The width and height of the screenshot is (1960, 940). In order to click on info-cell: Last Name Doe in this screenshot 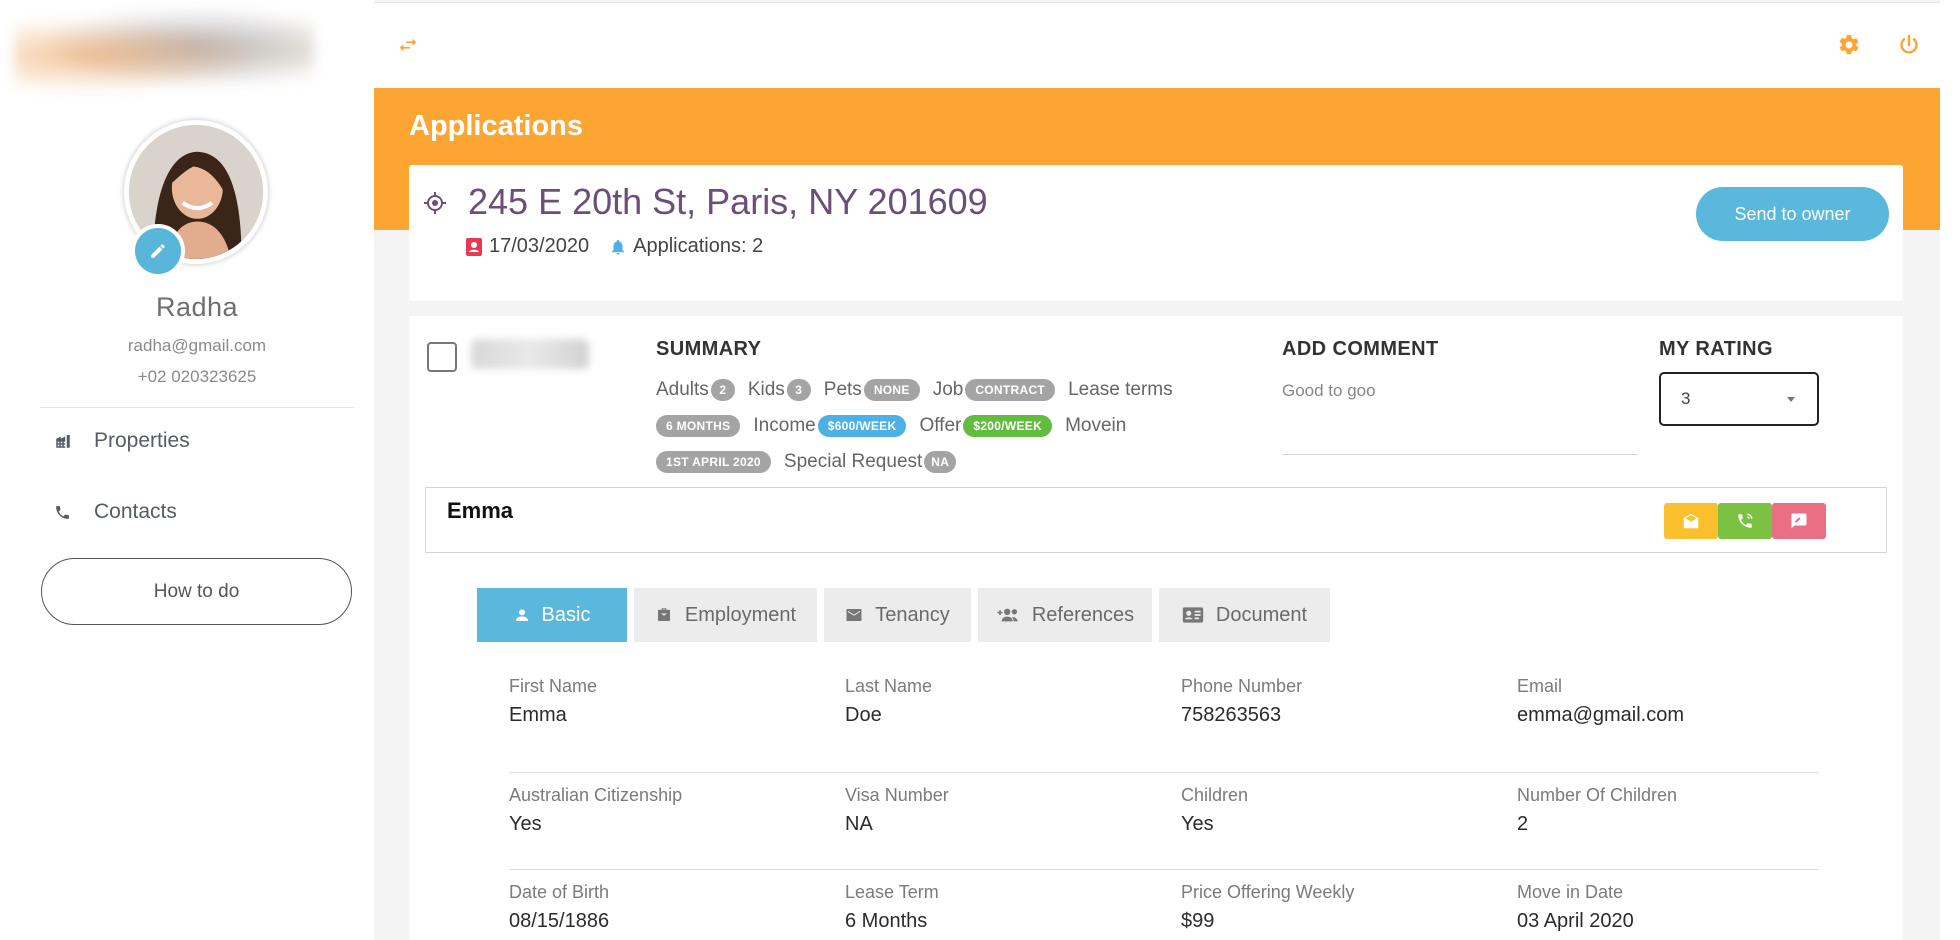, I will do `click(888, 701)`.